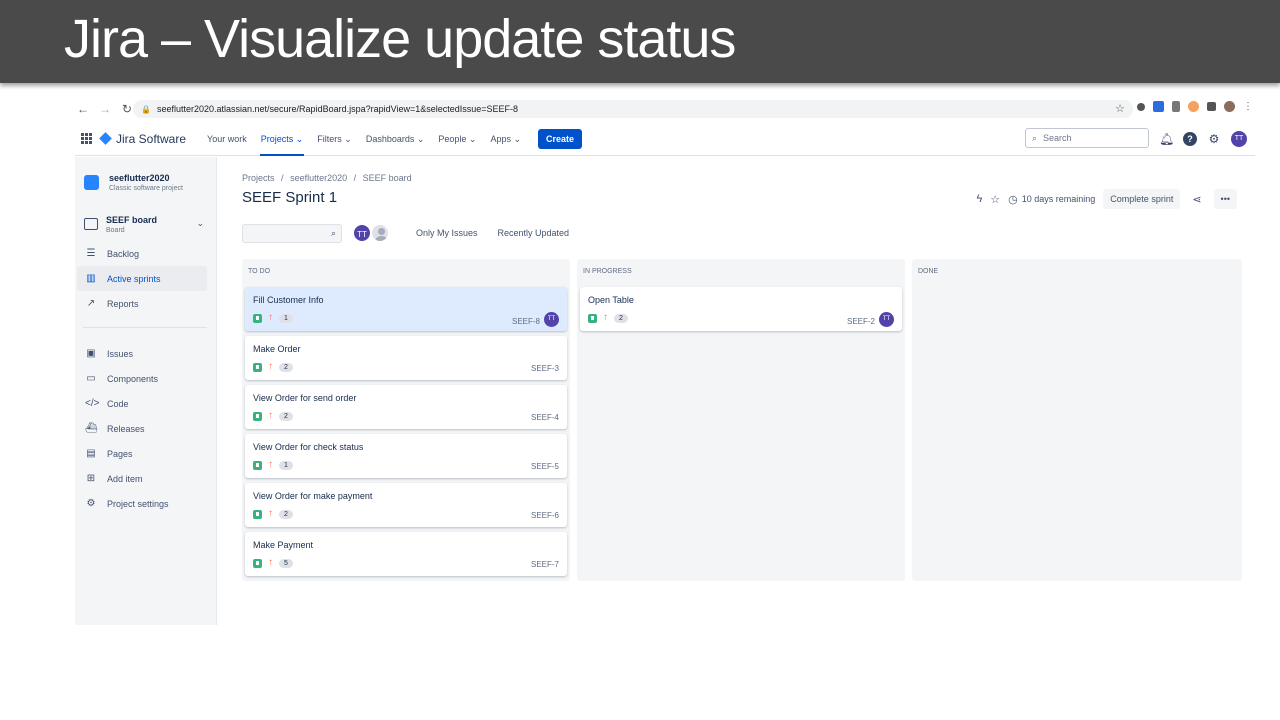  I want to click on sidebar-item-reports: ↗ Reports, so click(142, 303).